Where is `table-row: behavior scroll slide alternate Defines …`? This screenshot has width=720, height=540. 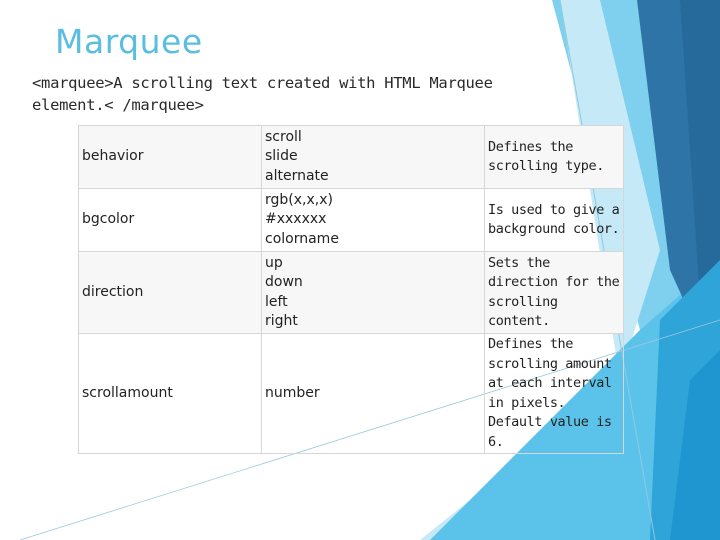 table-row: behavior scroll slide alternate Defines … is located at coordinates (351, 157).